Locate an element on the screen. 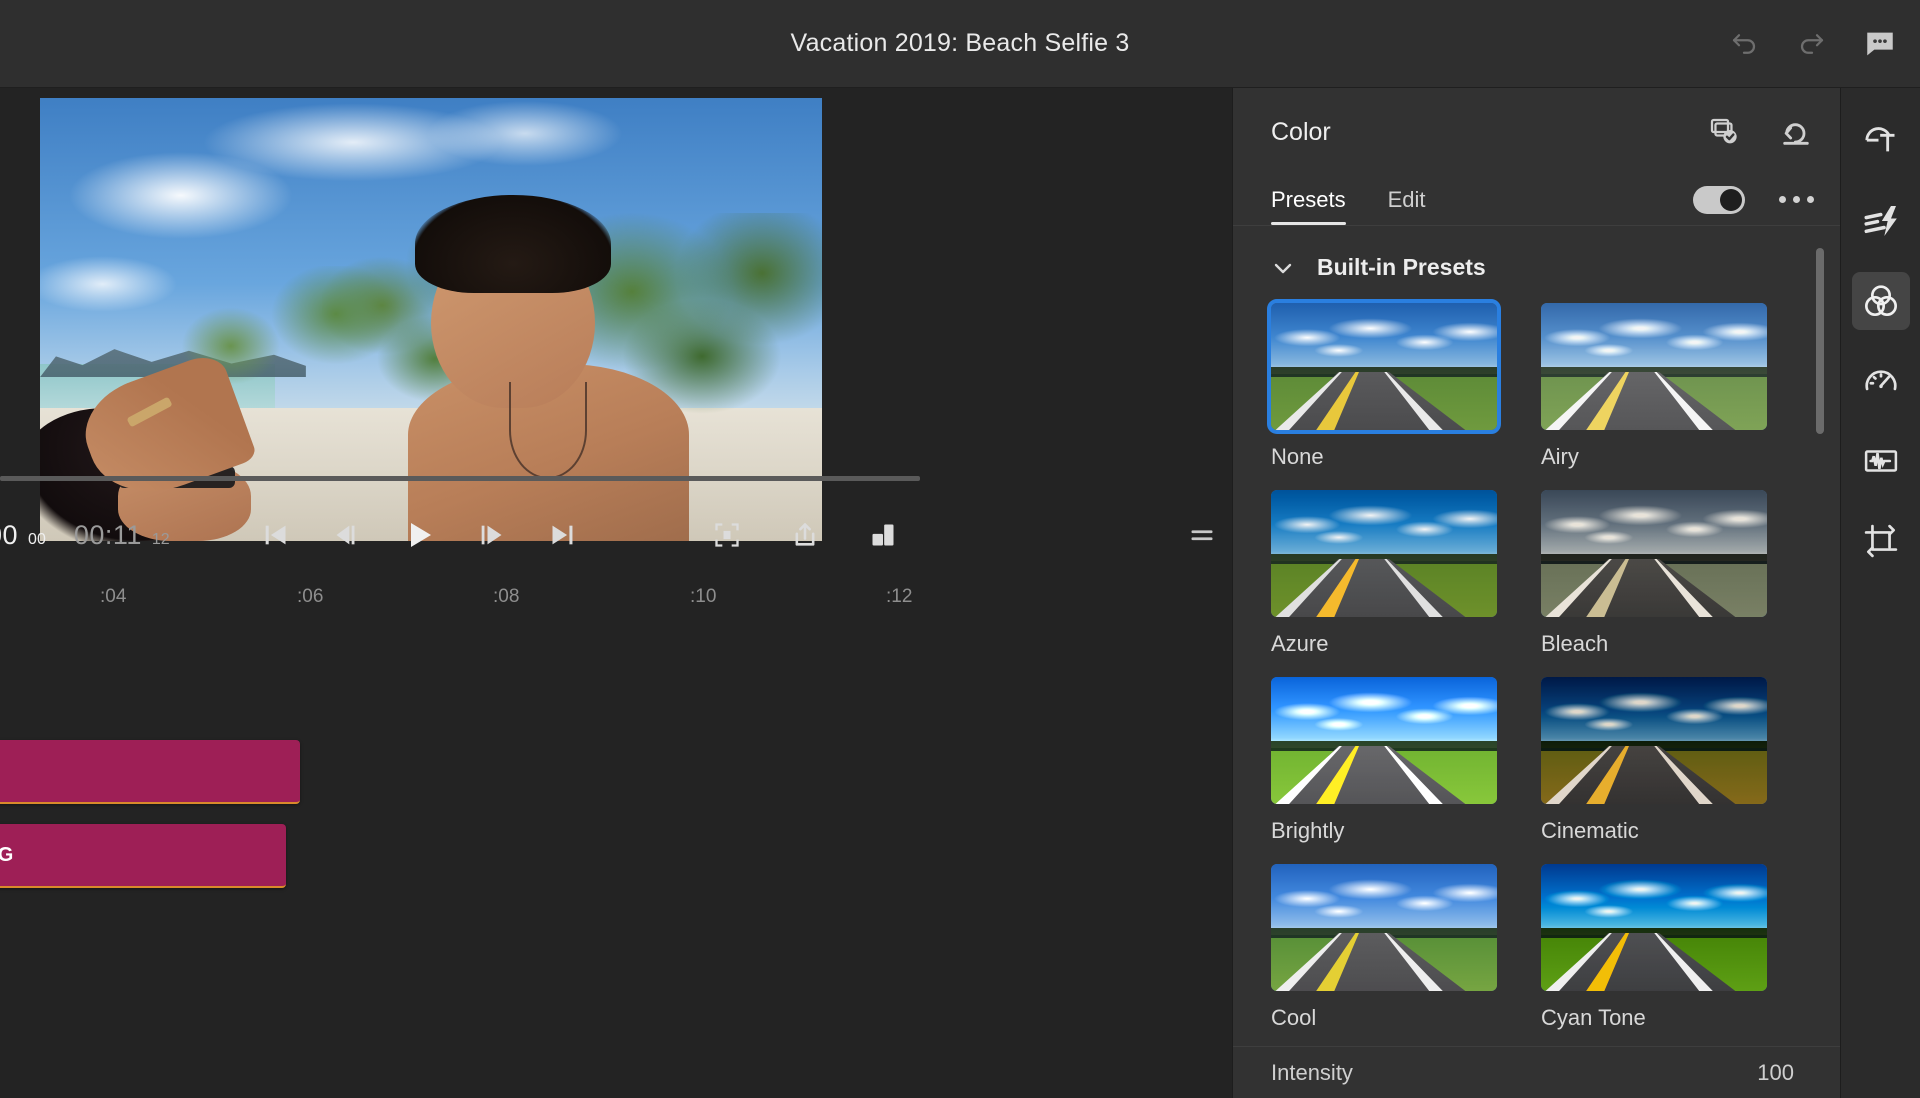  step-back-button is located at coordinates (347, 535).